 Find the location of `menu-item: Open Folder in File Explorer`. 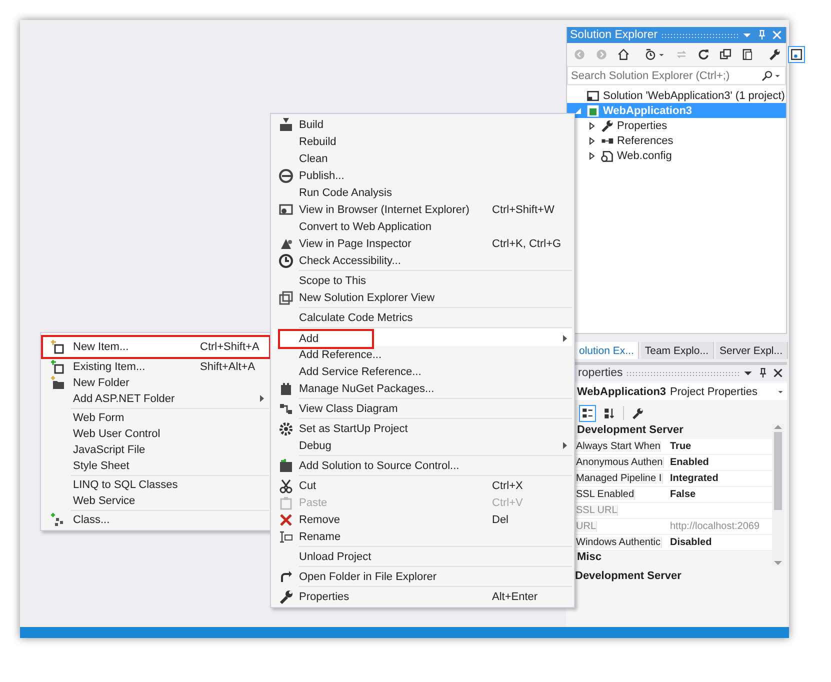

menu-item: Open Folder in File Explorer is located at coordinates (422, 576).